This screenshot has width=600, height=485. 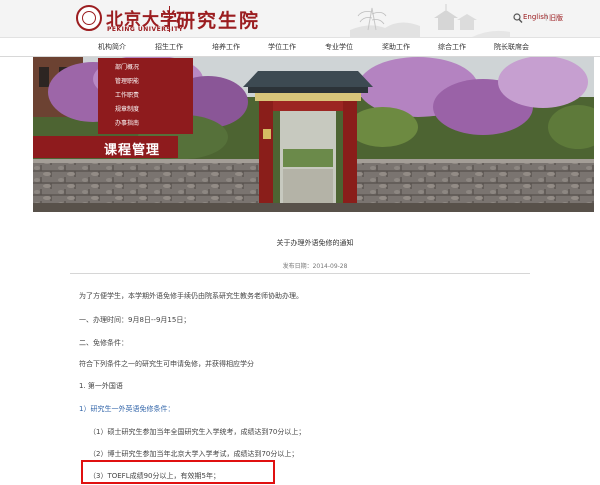 I want to click on submenu-item-management-functions: 管理职能, so click(x=127, y=80).